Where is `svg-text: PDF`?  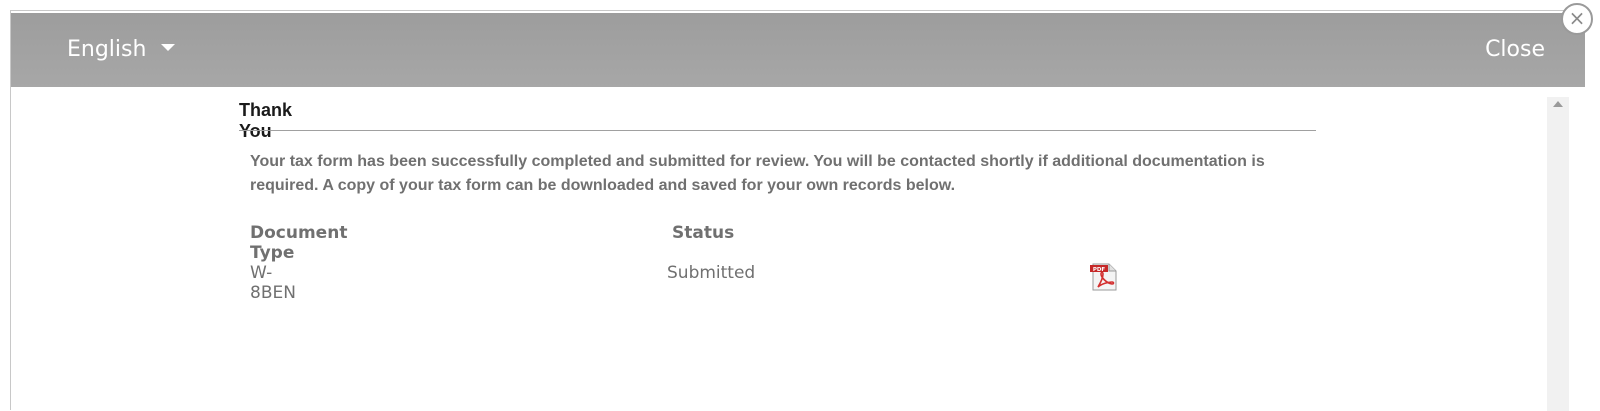 svg-text: PDF is located at coordinates (1099, 270).